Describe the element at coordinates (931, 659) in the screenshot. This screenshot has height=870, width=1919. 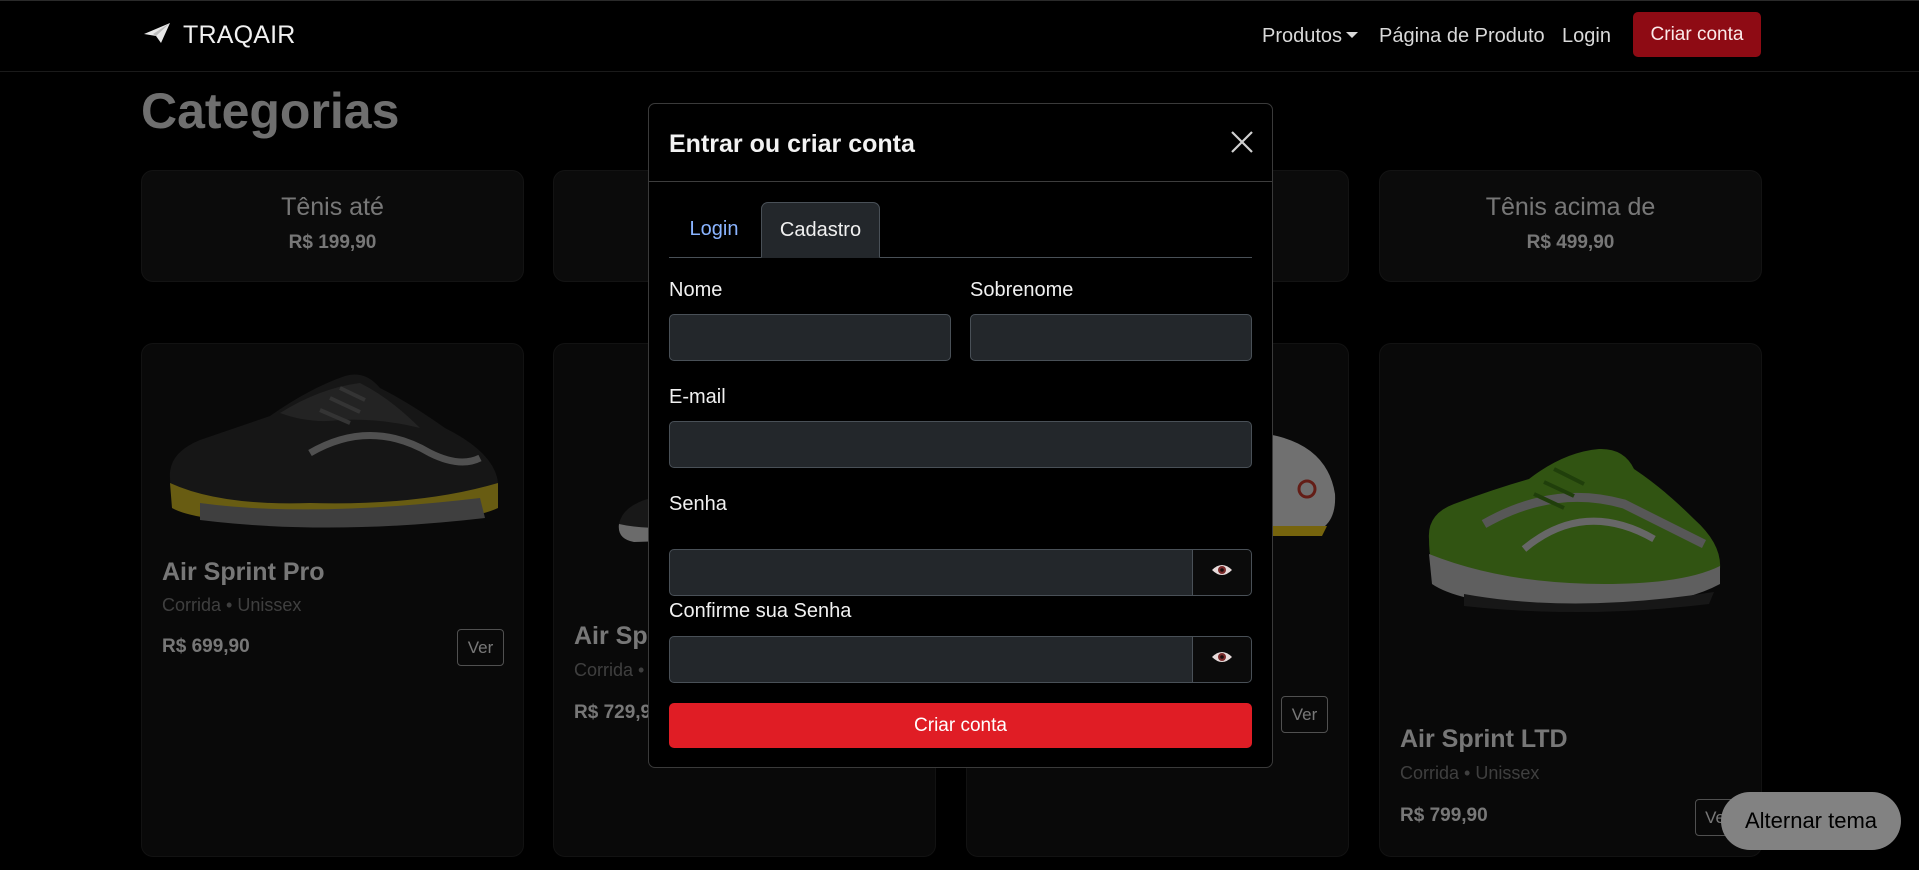
I see `confirme-senha-input` at that location.